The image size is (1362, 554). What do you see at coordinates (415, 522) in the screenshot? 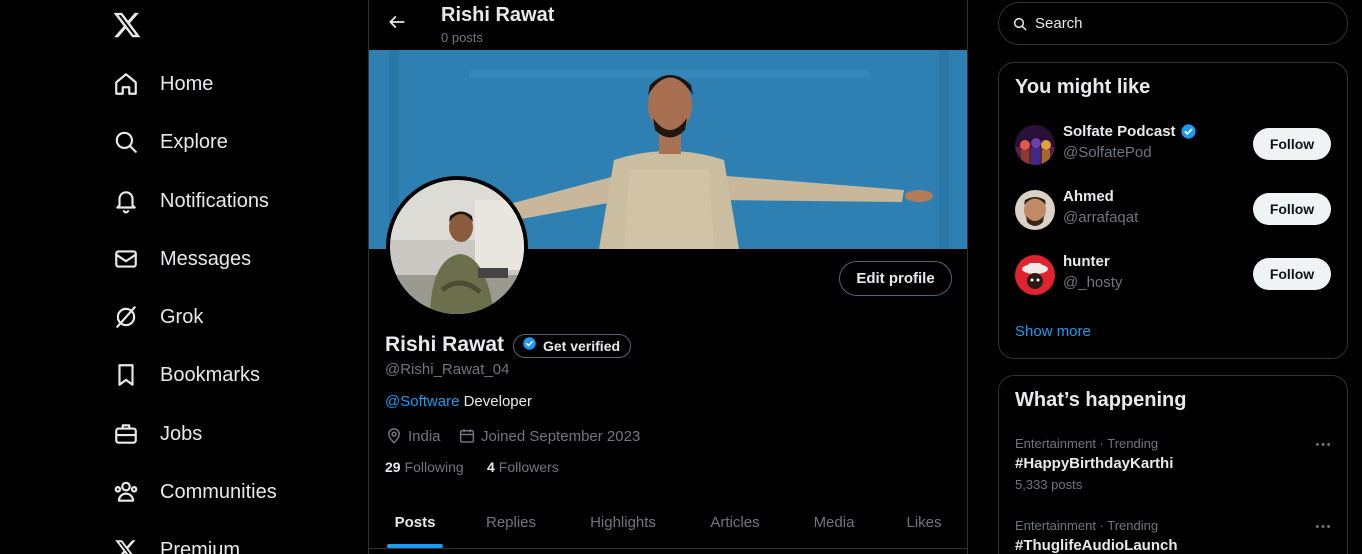
I see `tab-posts: Posts` at bounding box center [415, 522].